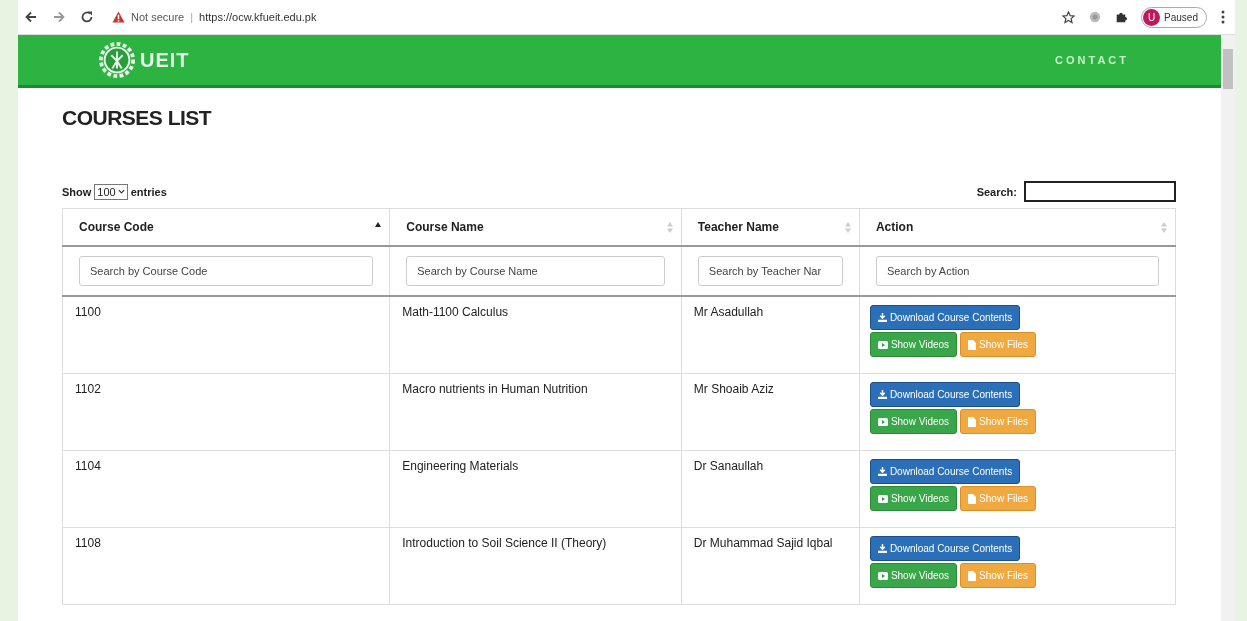  I want to click on page-title: COURSES LIST, so click(137, 118).